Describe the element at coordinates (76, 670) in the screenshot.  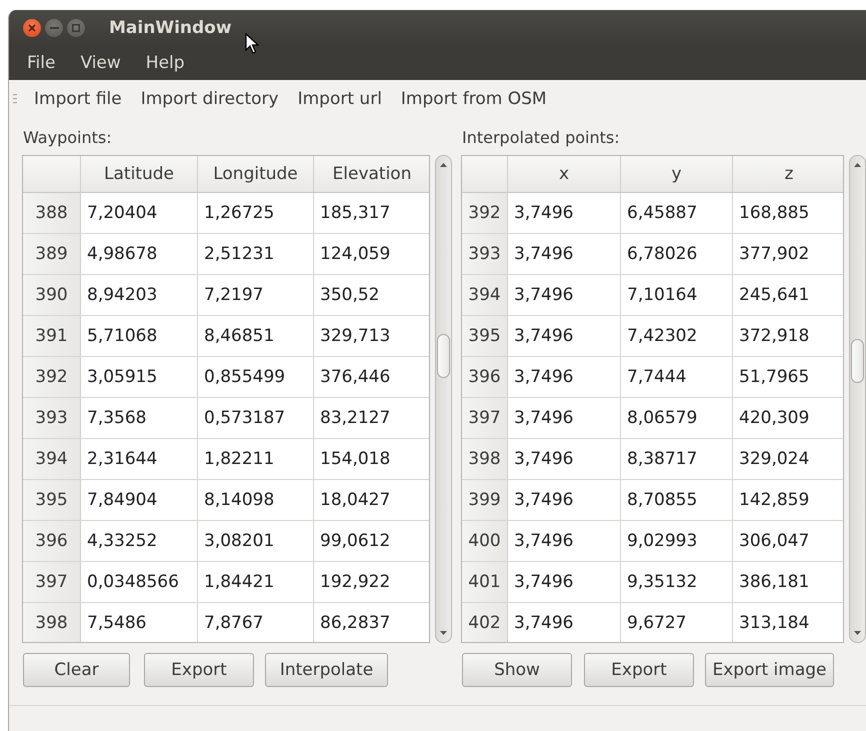
I see `action-button: Clear` at that location.